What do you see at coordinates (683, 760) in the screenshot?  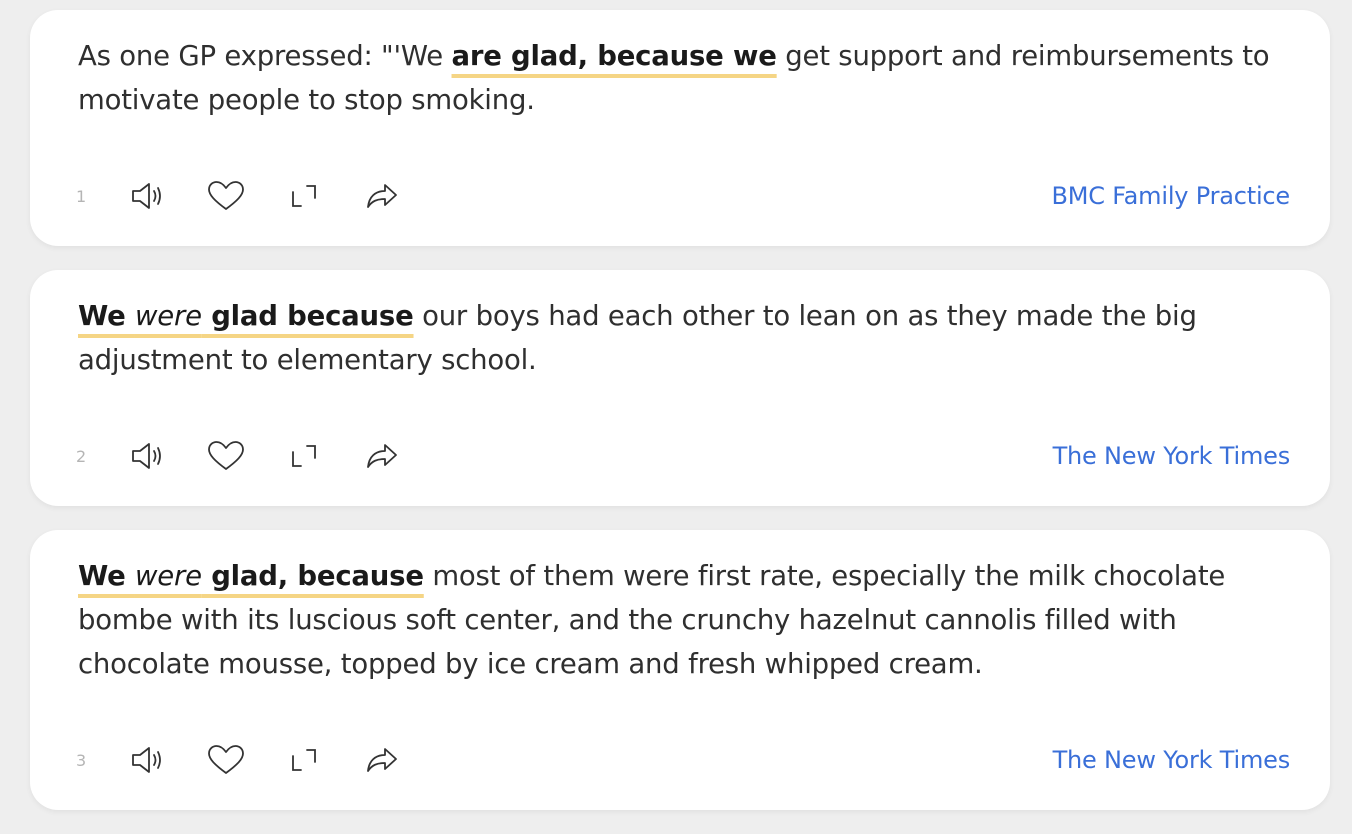 I see `result-toolbar: 3 The New York Times` at bounding box center [683, 760].